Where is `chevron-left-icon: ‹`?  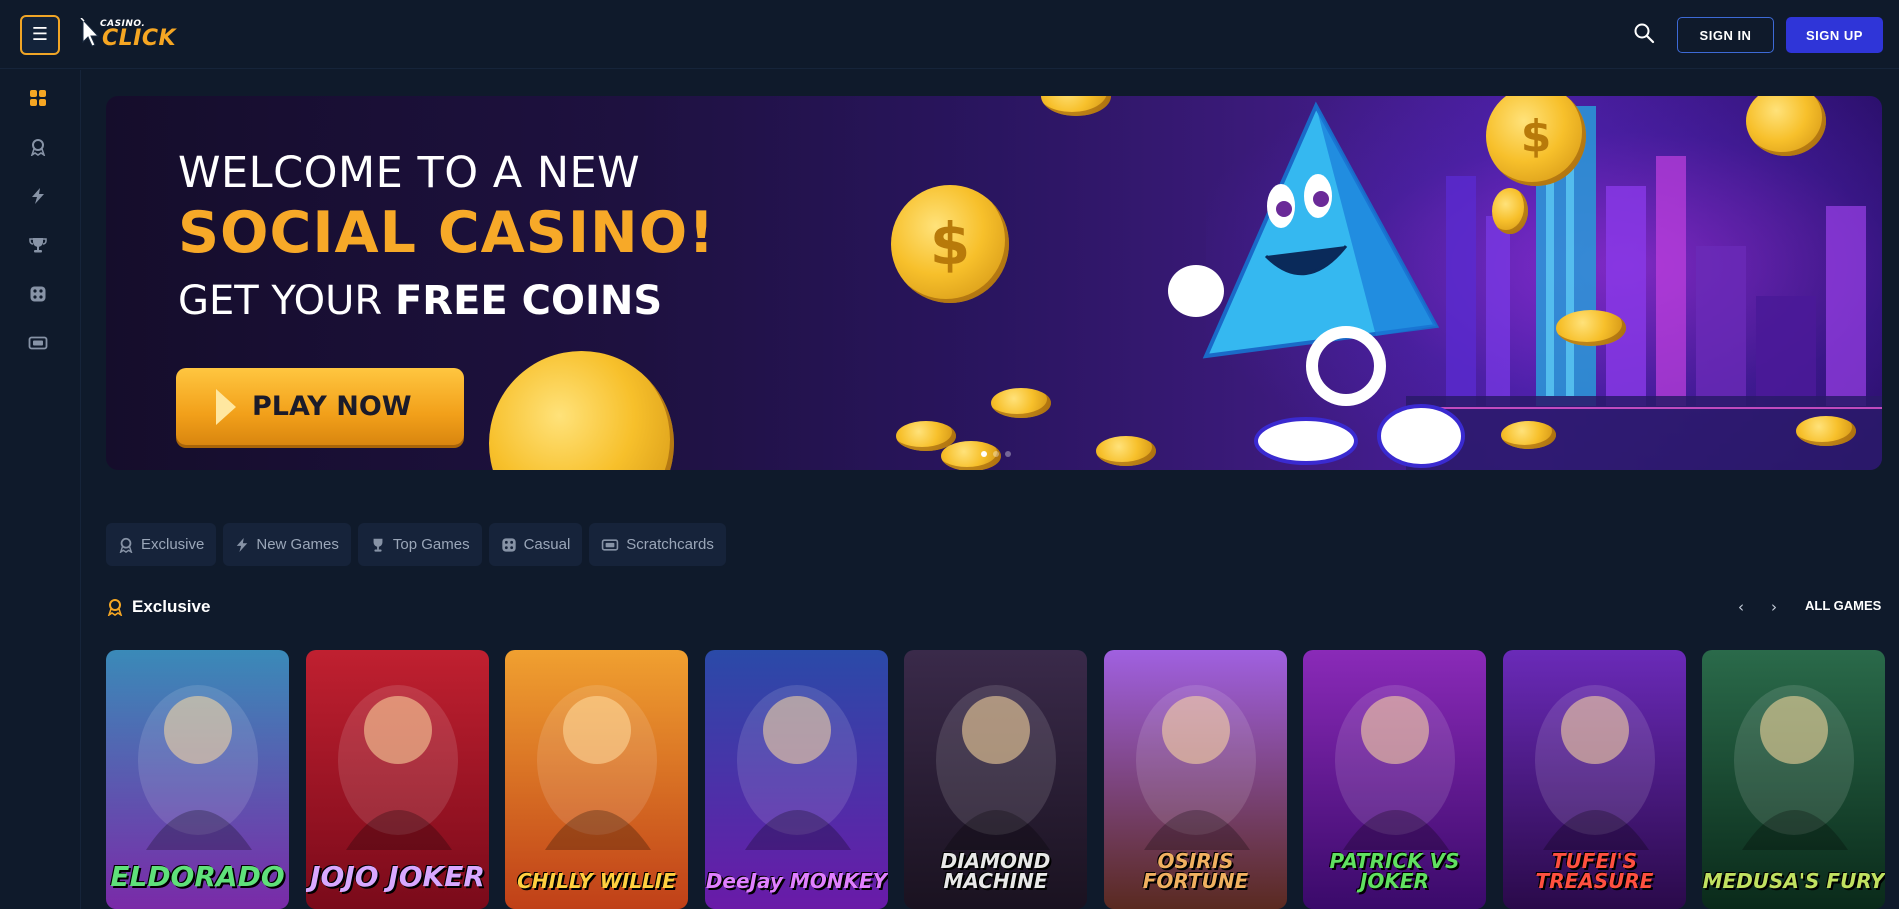 chevron-left-icon: ‹ is located at coordinates (1741, 607).